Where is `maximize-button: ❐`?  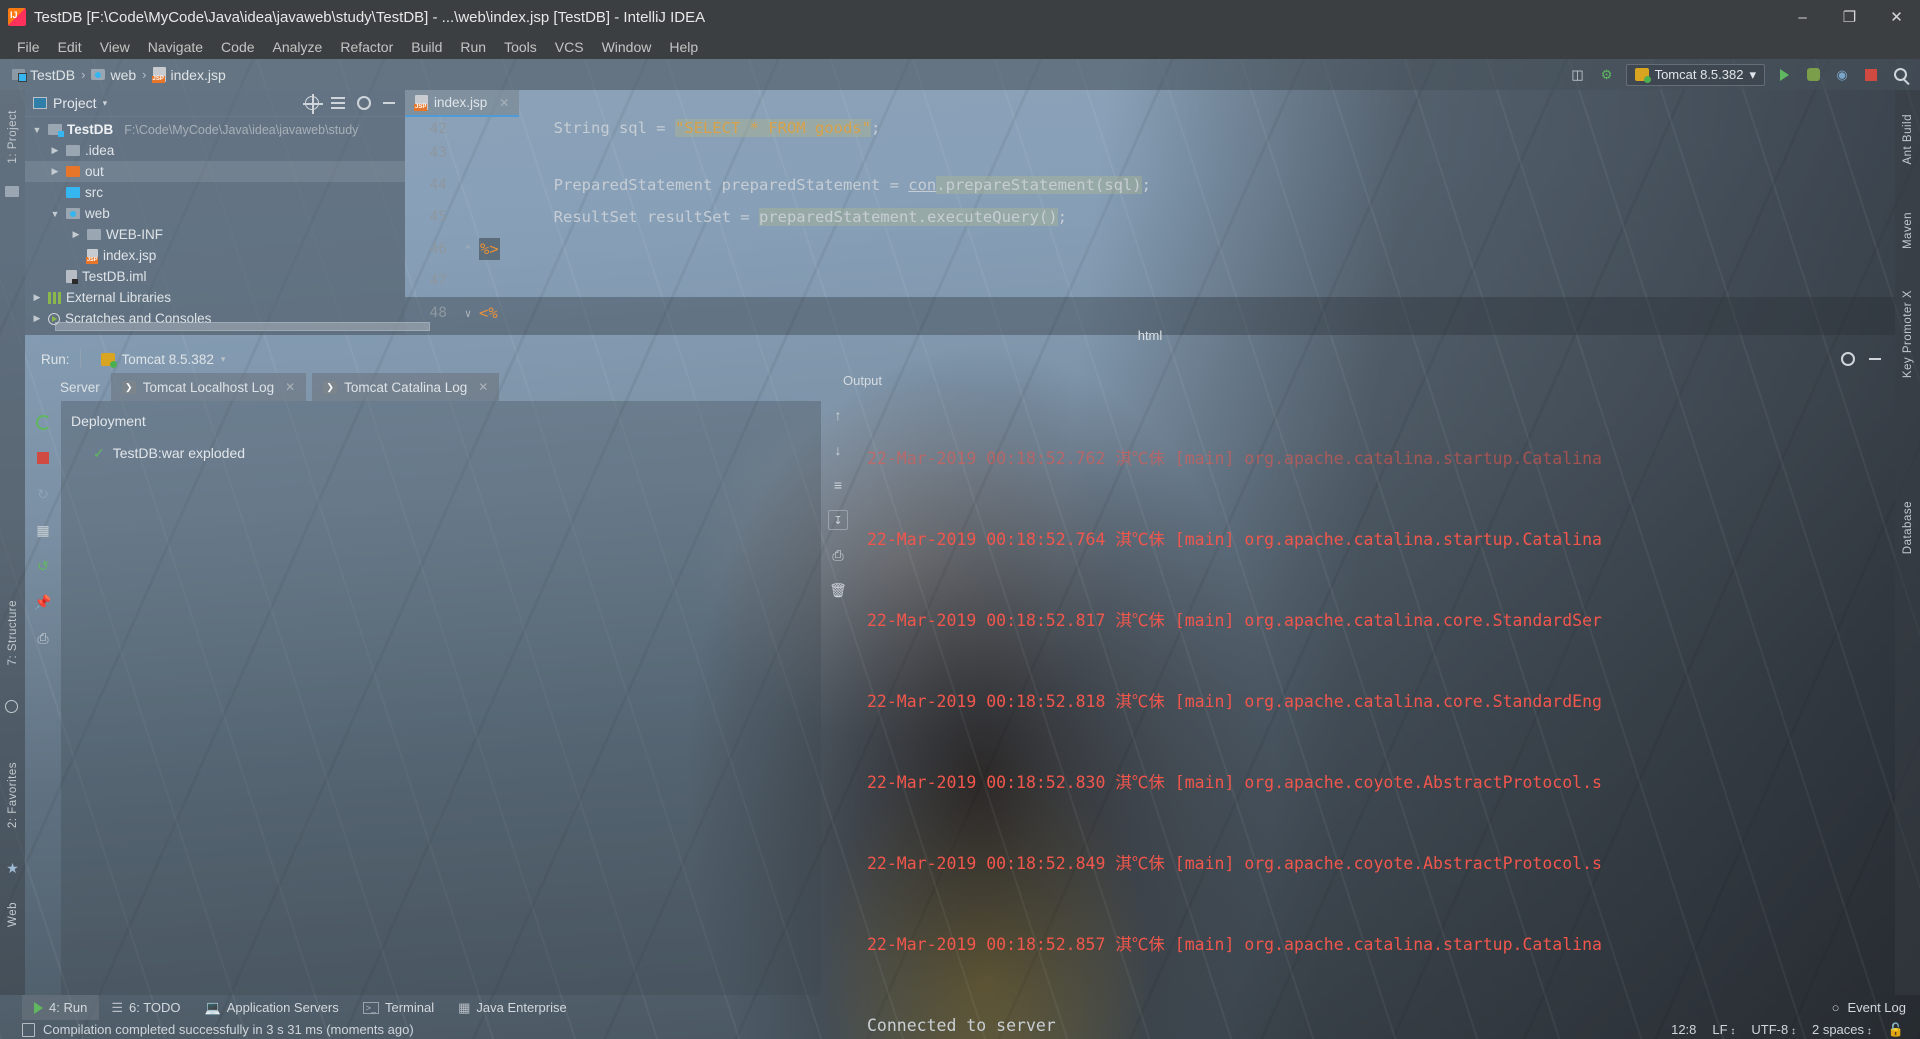 maximize-button: ❐ is located at coordinates (1849, 17).